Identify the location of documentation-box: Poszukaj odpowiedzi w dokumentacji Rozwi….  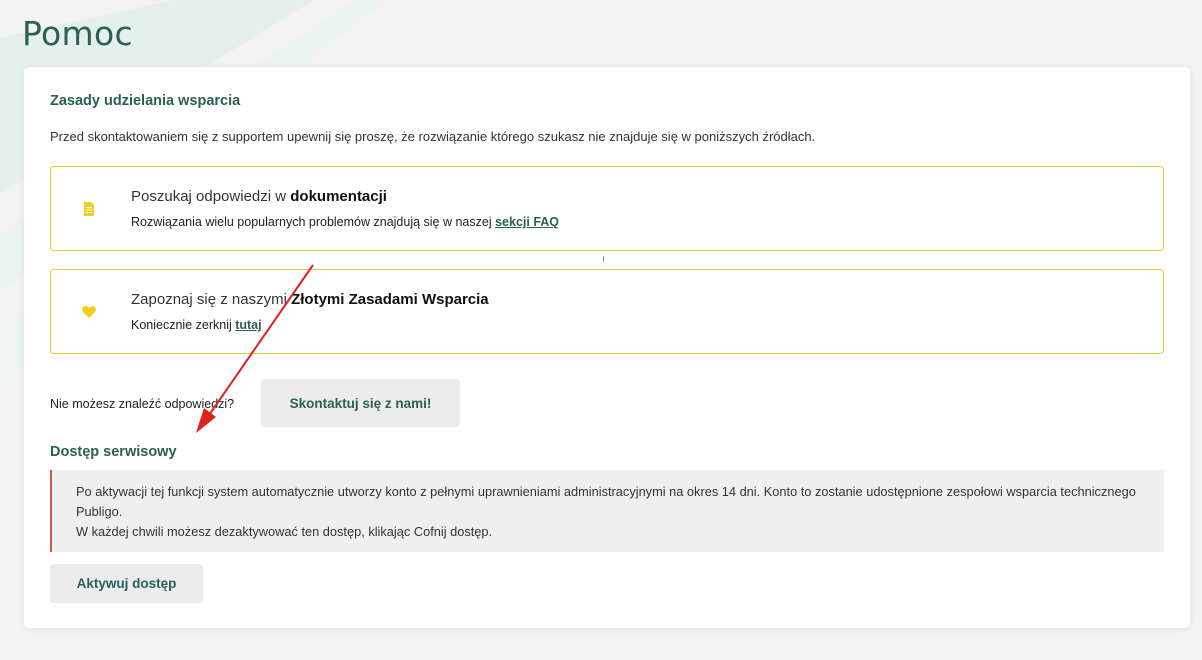
(607, 208).